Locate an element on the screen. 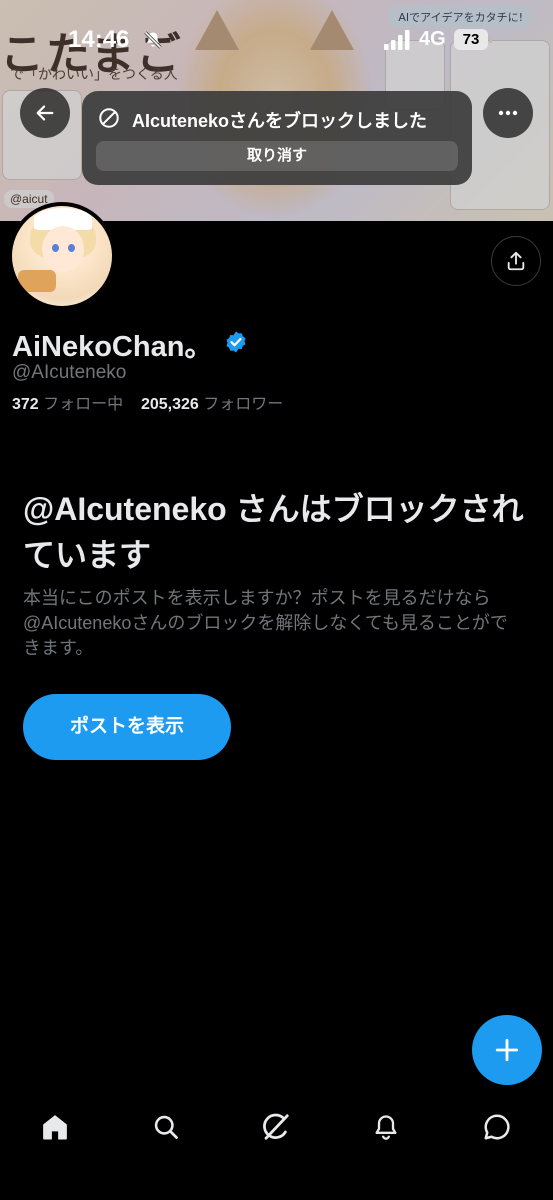 This screenshot has height=1200, width=553. back-button is located at coordinates (45, 113).